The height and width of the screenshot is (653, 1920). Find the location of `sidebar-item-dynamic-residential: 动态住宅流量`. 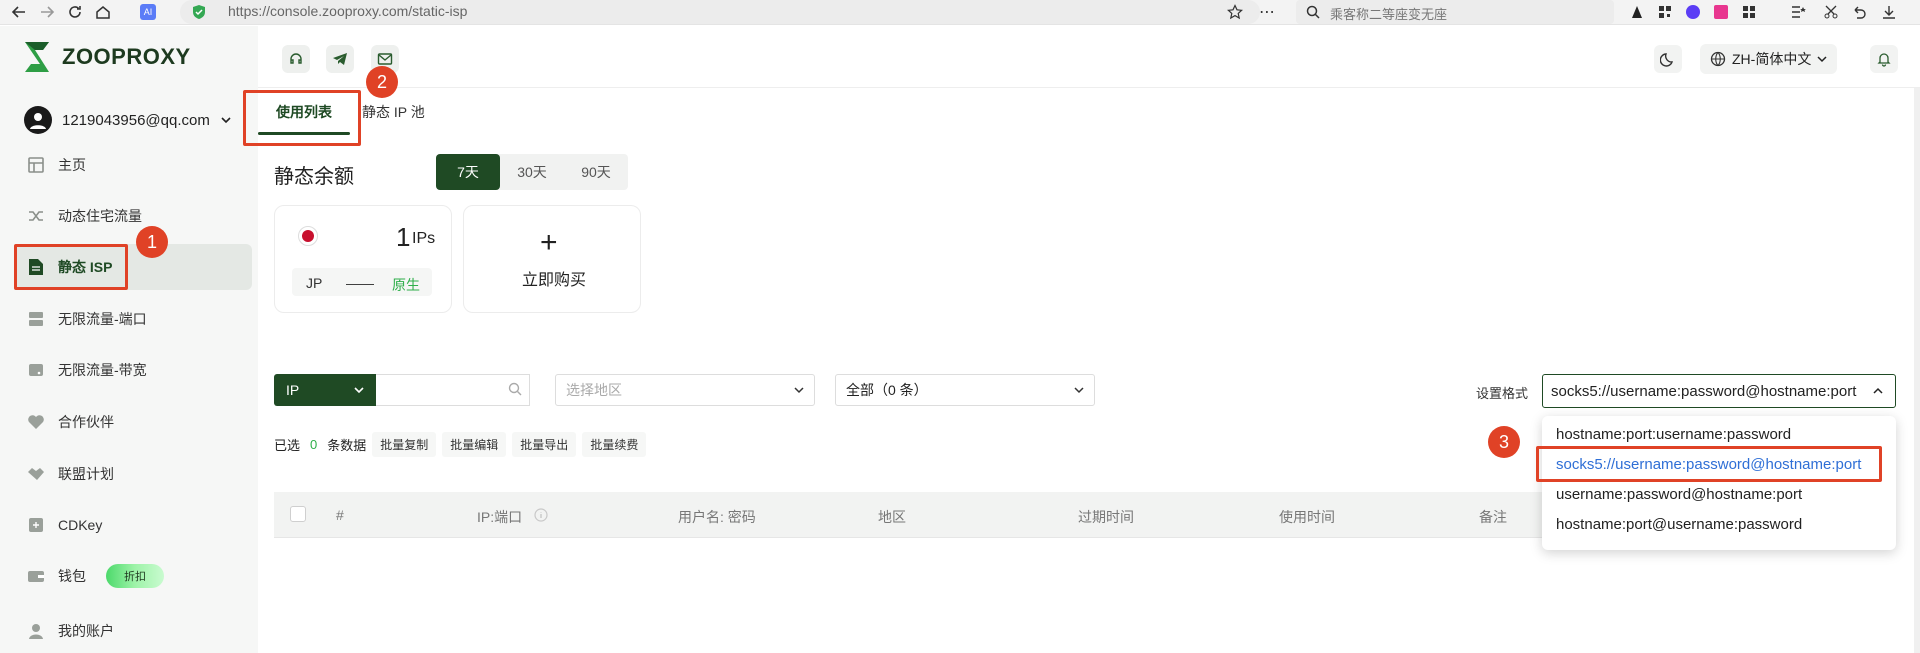

sidebar-item-dynamic-residential: 动态住宅流量 is located at coordinates (133, 216).